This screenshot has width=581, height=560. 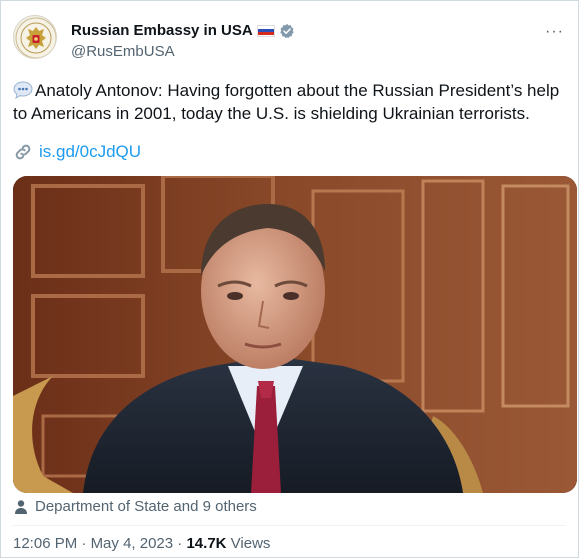 I want to click on more-options-icon: ···, so click(x=554, y=32).